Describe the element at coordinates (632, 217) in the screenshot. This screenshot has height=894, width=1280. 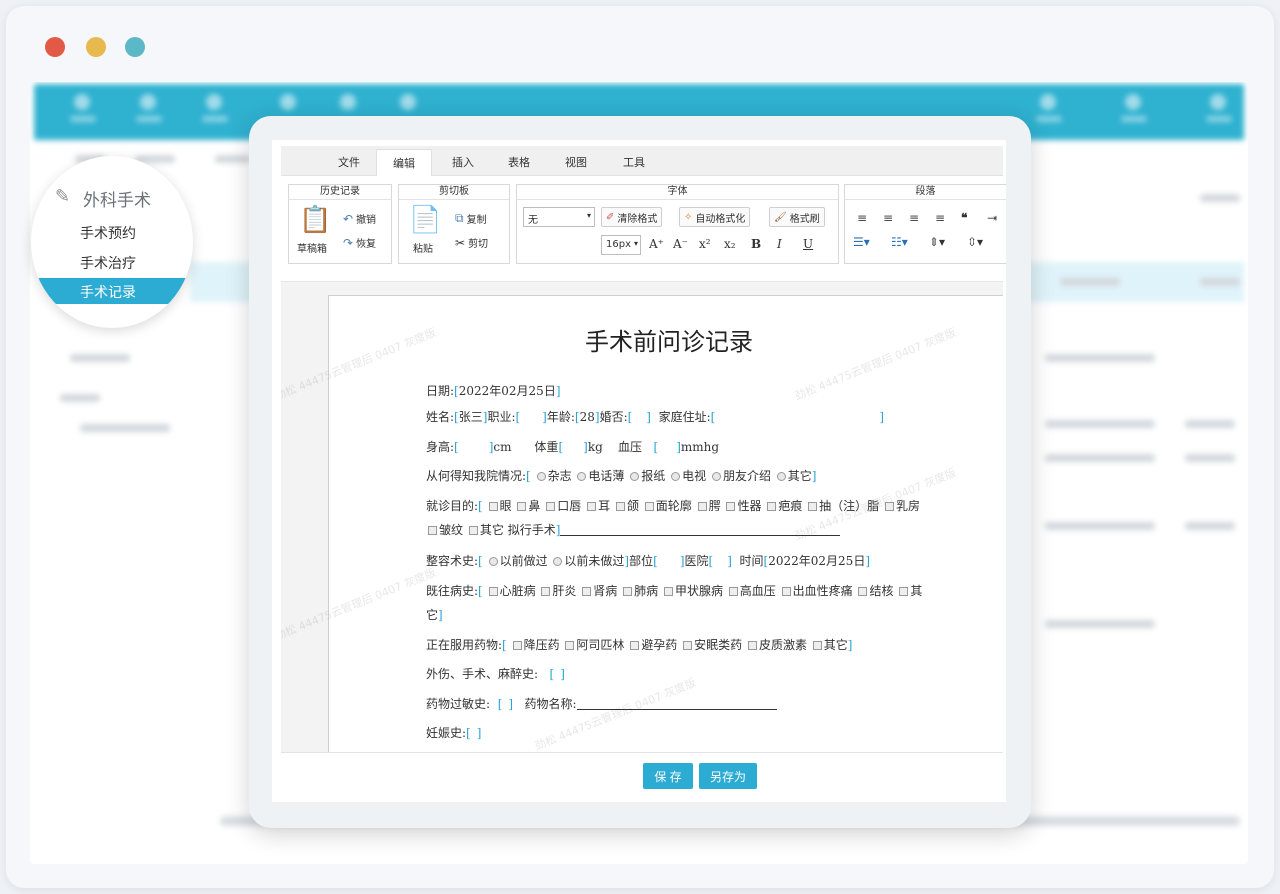
I see `clear-format-button: ✐ 清除格式` at that location.